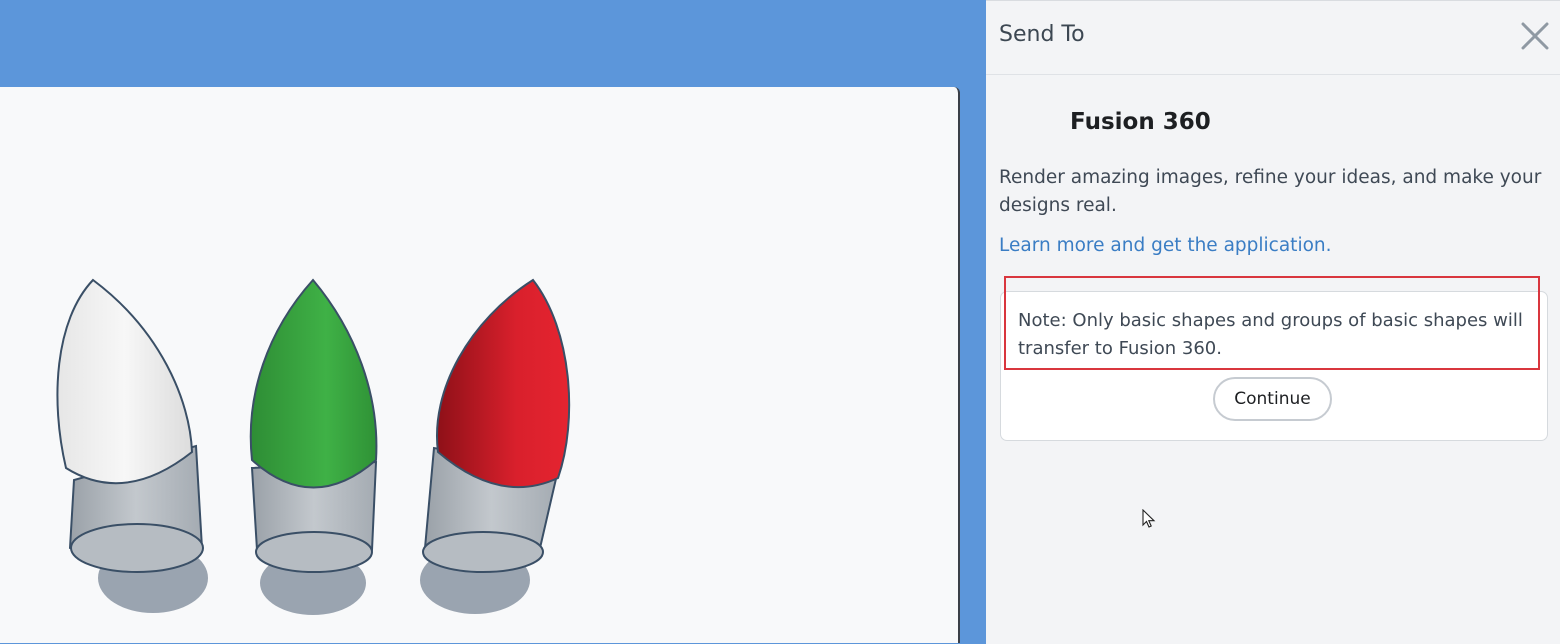 The width and height of the screenshot is (1560, 644). Describe the element at coordinates (1272, 399) in the screenshot. I see `continue-button: Continue` at that location.